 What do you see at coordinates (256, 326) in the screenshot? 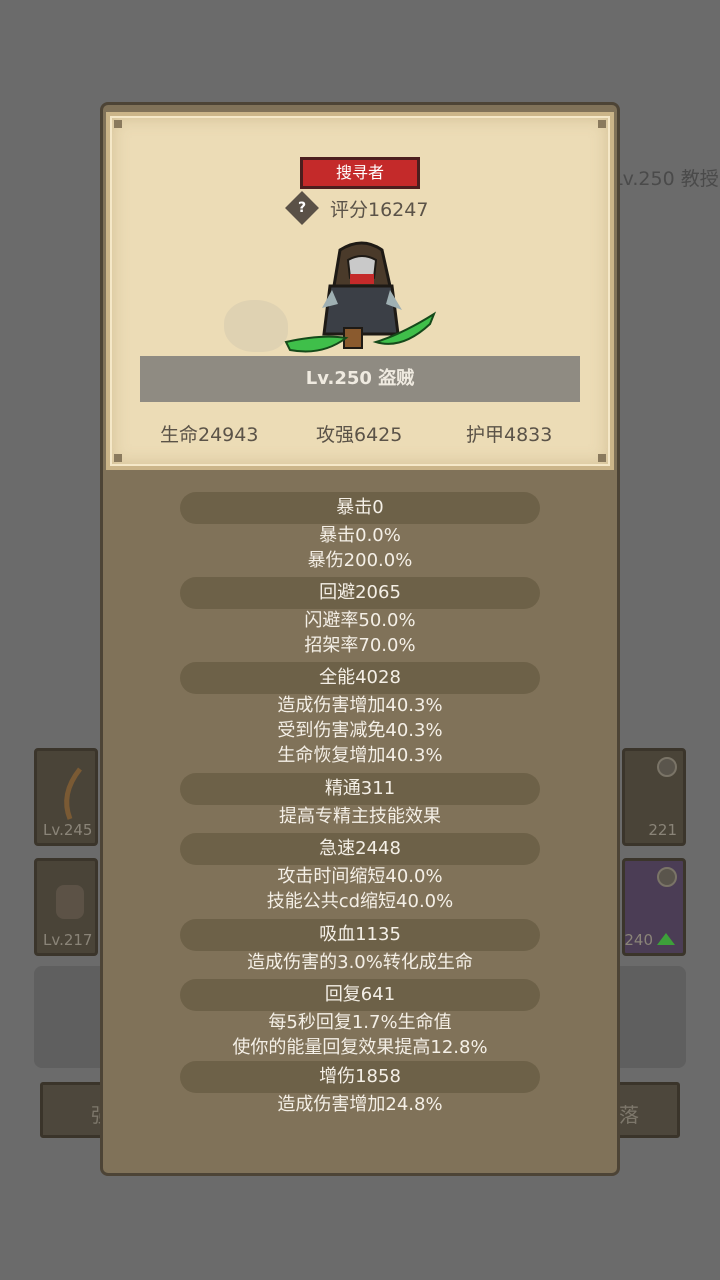
I see `rock-decoration` at bounding box center [256, 326].